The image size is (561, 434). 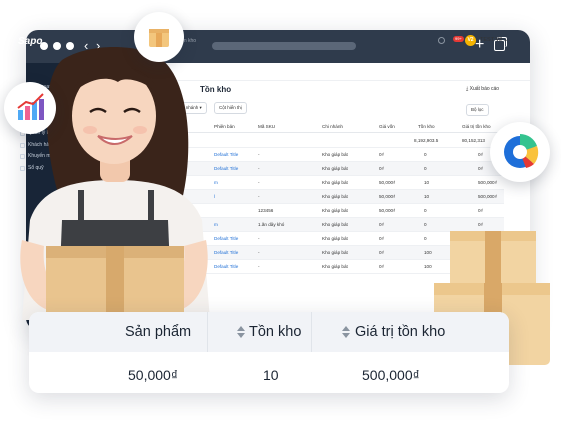 What do you see at coordinates (400, 332) in the screenshot?
I see `card-col-stock-value: Giá trị tồn kho` at bounding box center [400, 332].